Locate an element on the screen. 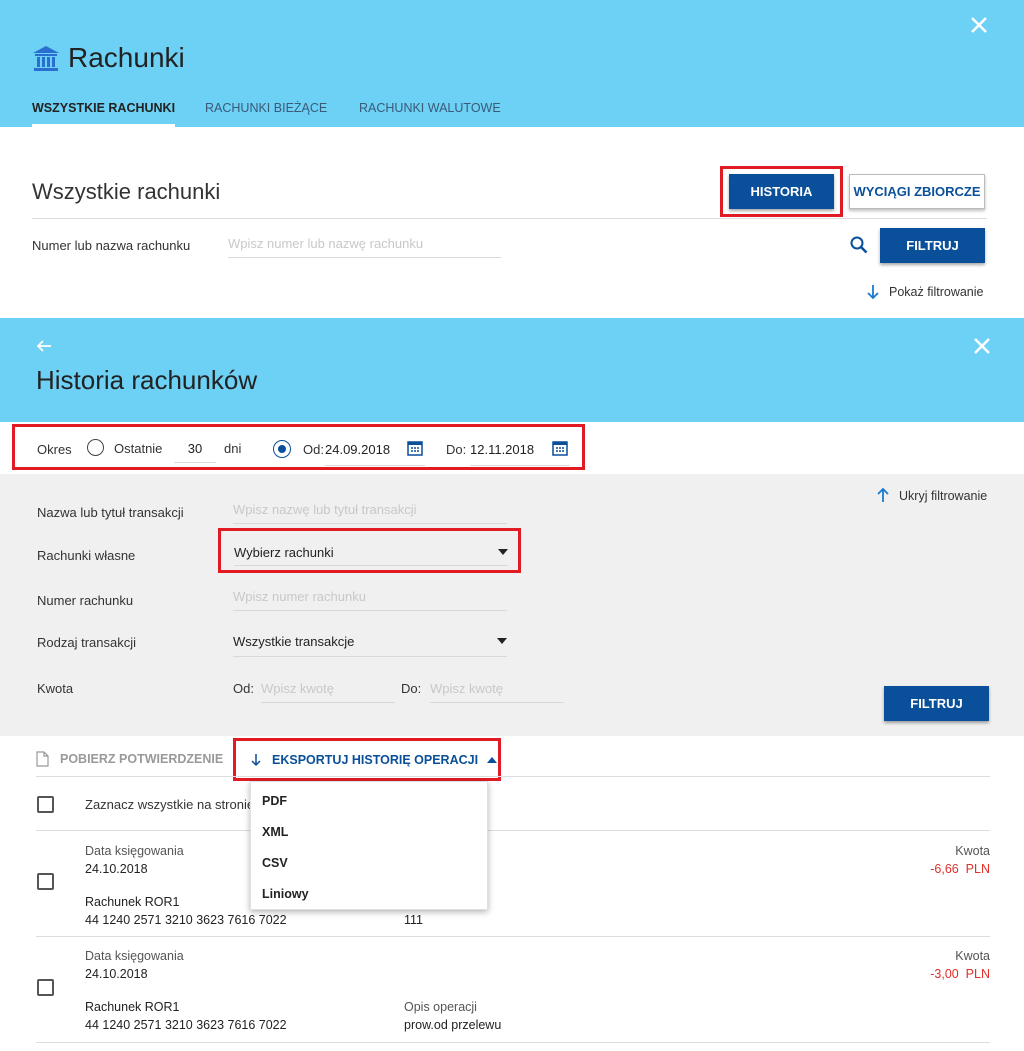 This screenshot has width=1024, height=1051. own-accounts-label: Rachunki własne is located at coordinates (86, 555).